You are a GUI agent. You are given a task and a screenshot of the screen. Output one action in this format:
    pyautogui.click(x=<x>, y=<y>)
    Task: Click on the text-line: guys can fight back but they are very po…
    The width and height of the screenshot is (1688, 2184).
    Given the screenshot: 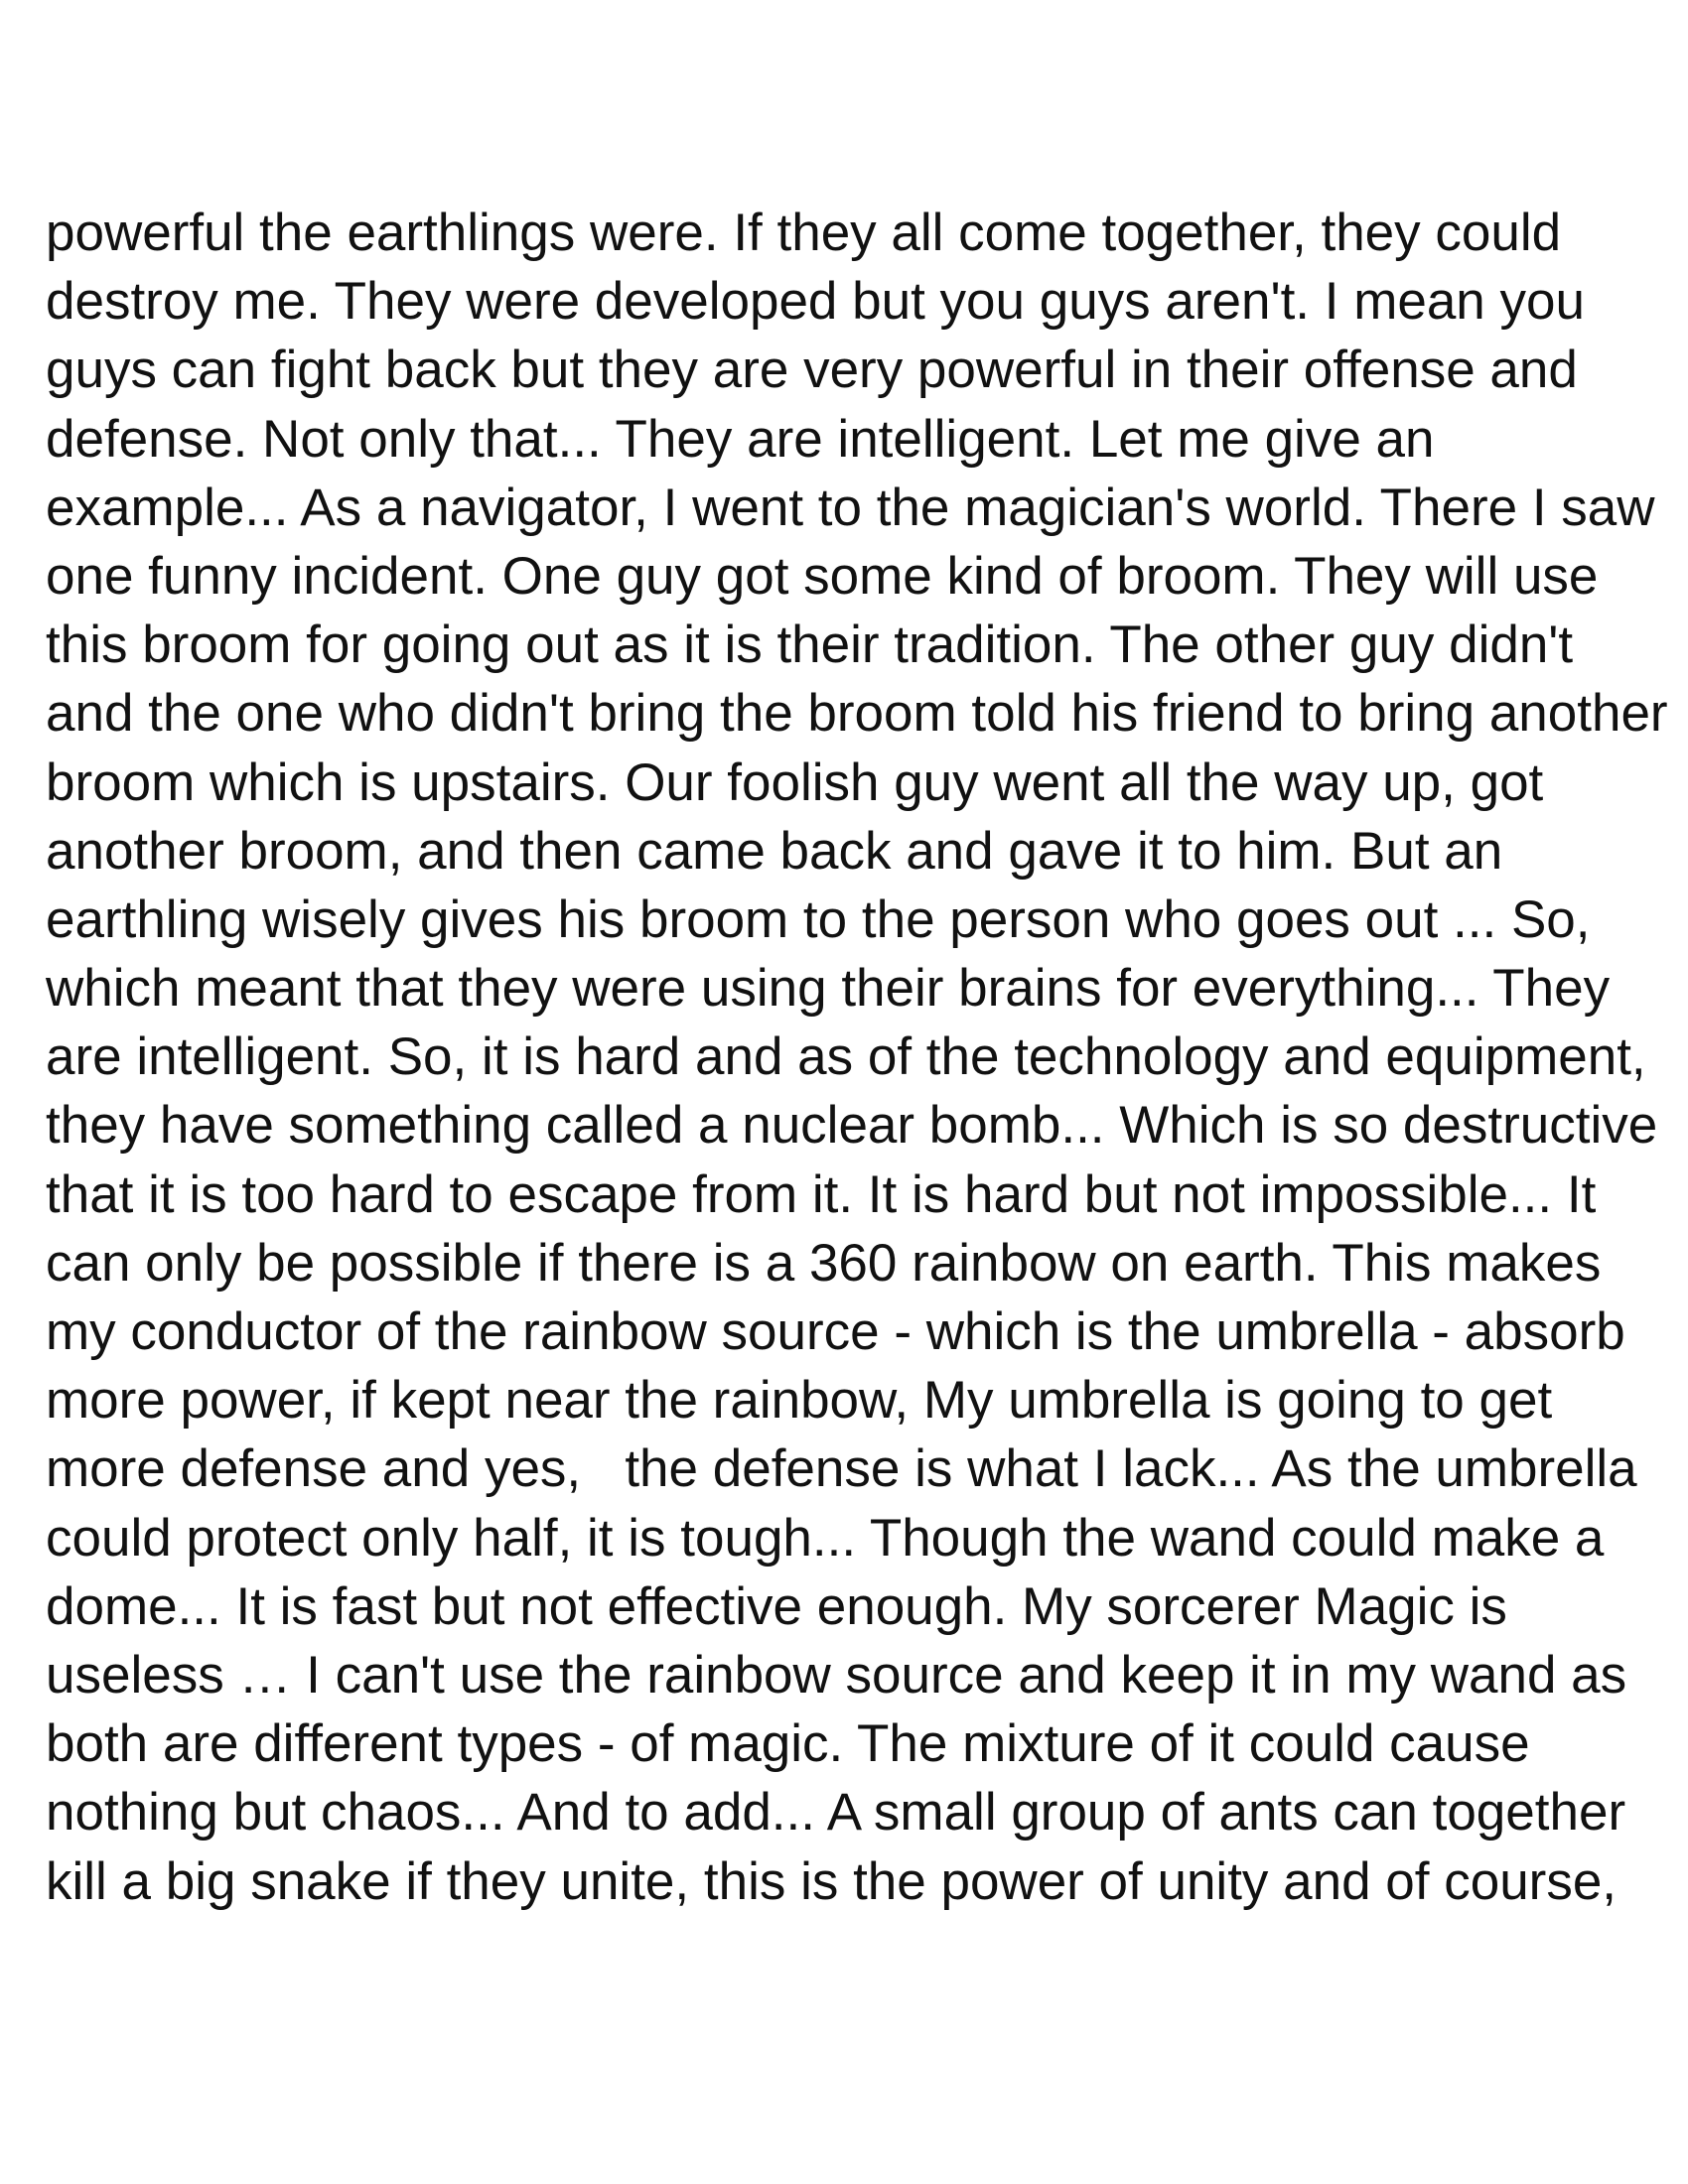 What is the action you would take?
    pyautogui.click(x=812, y=370)
    